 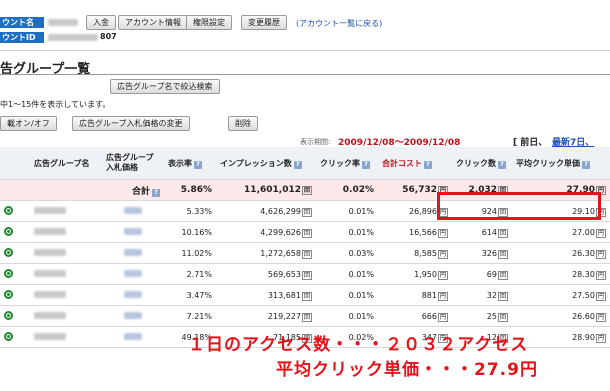 I want to click on header-group-name: 広告グループ名, so click(x=66, y=163).